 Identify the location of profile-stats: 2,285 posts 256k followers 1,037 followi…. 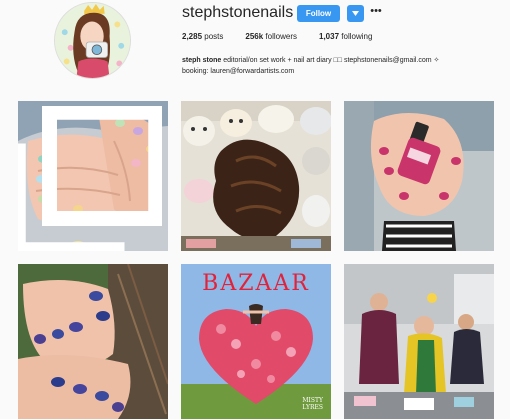
(288, 36).